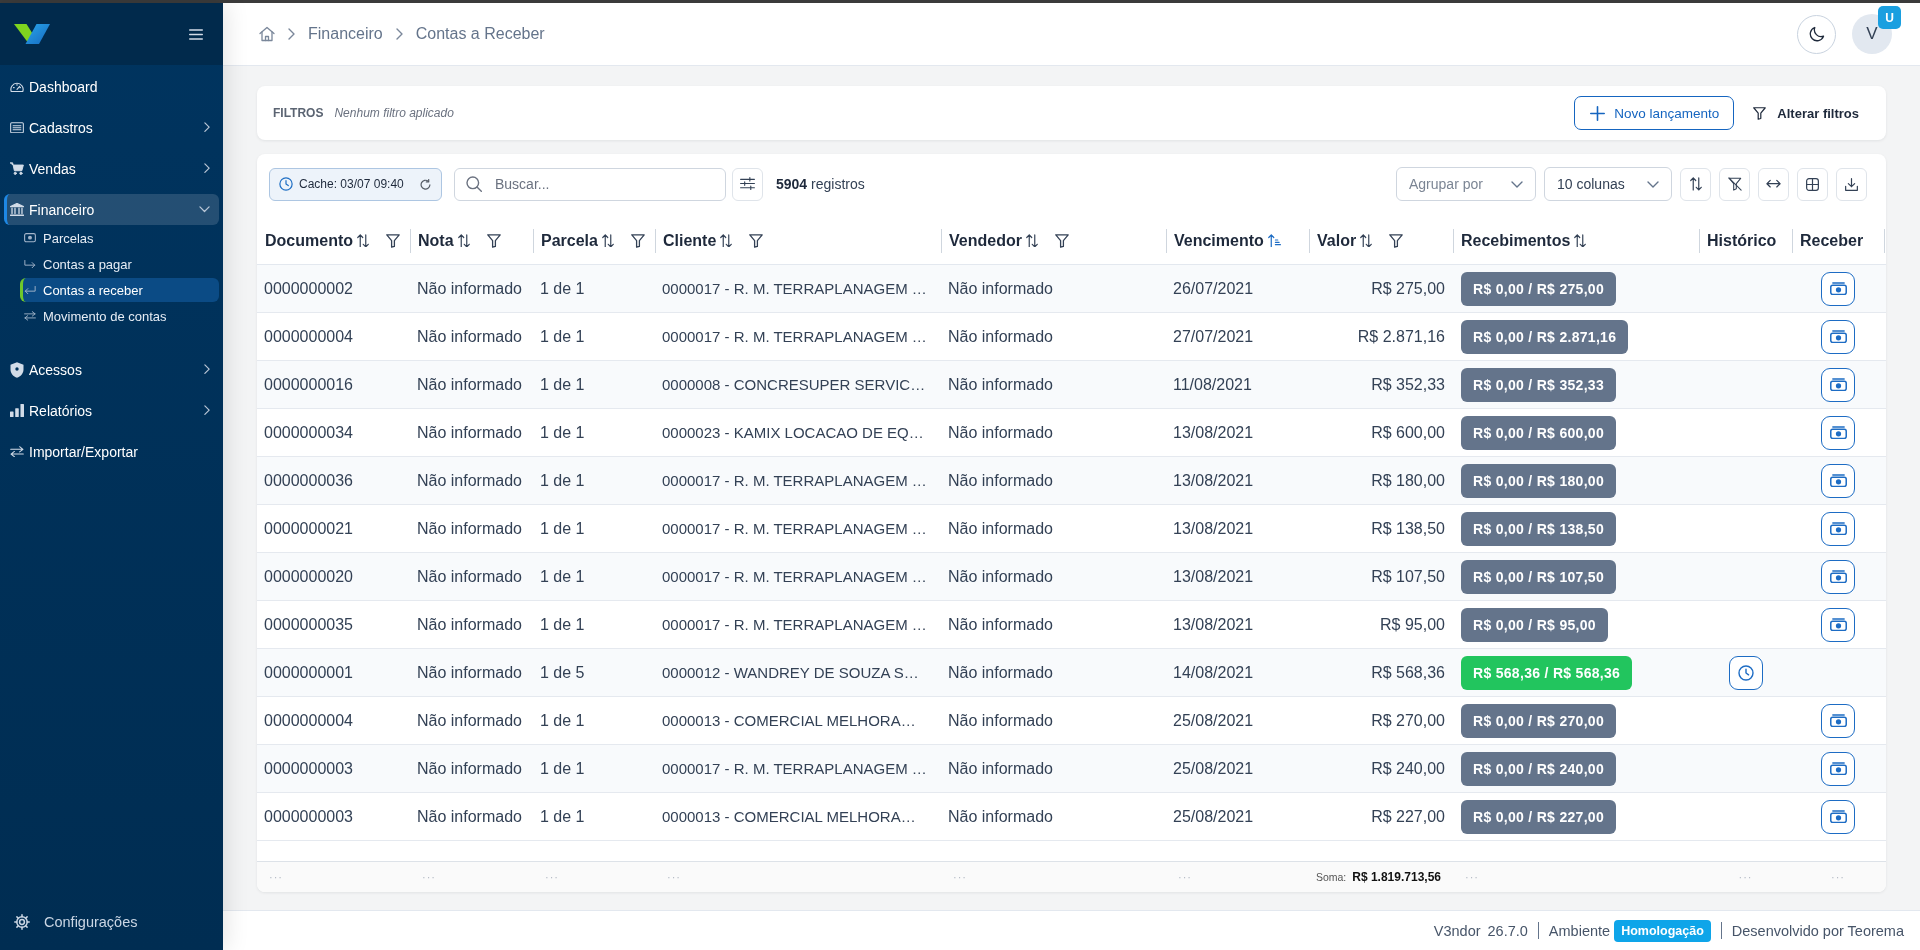 Image resolution: width=1920 pixels, height=950 pixels. Describe the element at coordinates (30, 316) in the screenshot. I see `swap-arrows-icon` at that location.